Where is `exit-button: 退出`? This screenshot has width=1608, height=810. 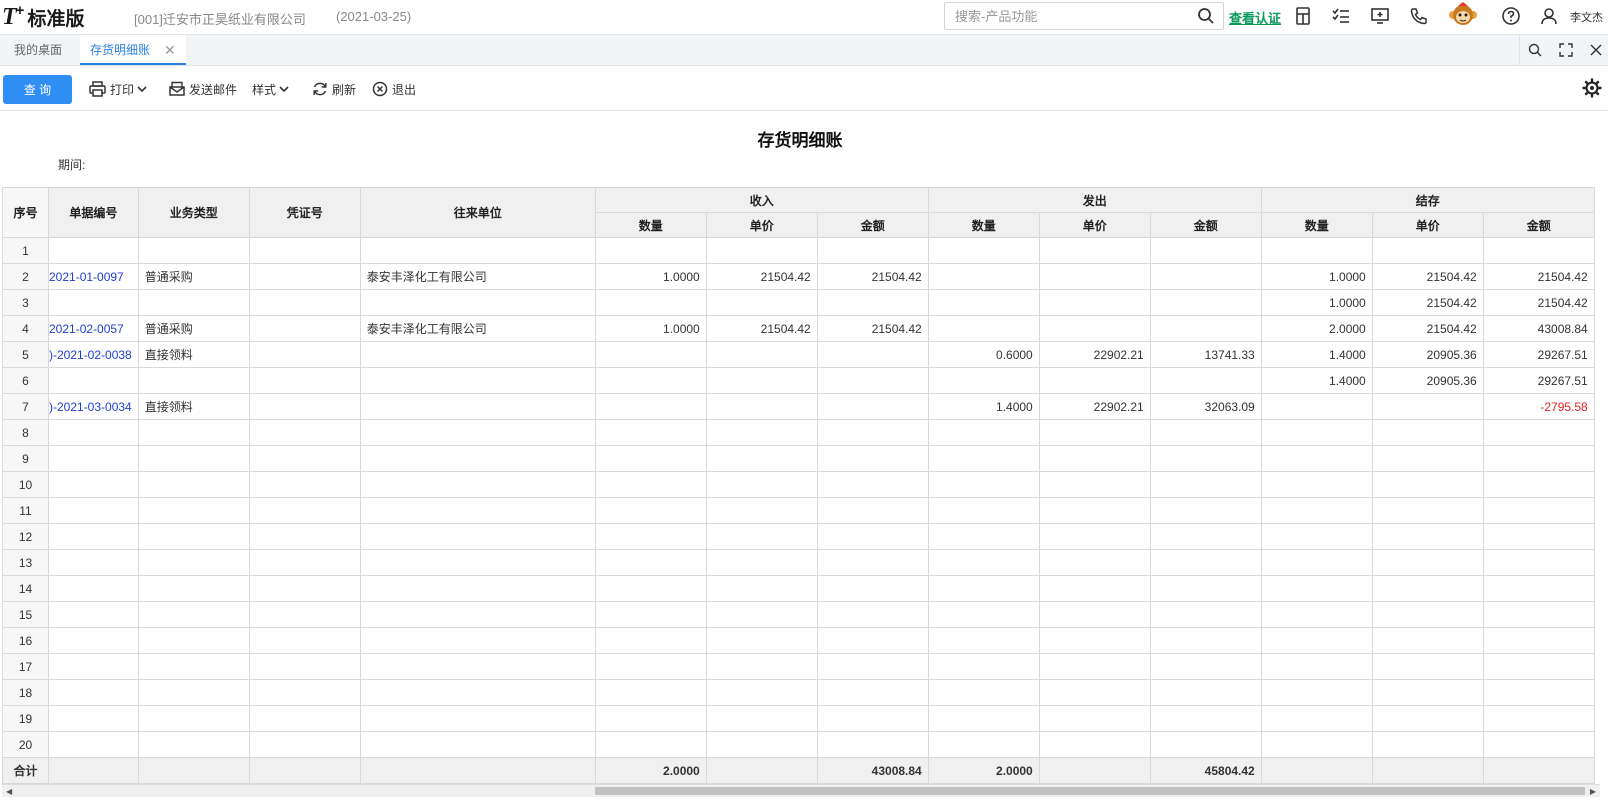
exit-button: 退出 is located at coordinates (394, 89).